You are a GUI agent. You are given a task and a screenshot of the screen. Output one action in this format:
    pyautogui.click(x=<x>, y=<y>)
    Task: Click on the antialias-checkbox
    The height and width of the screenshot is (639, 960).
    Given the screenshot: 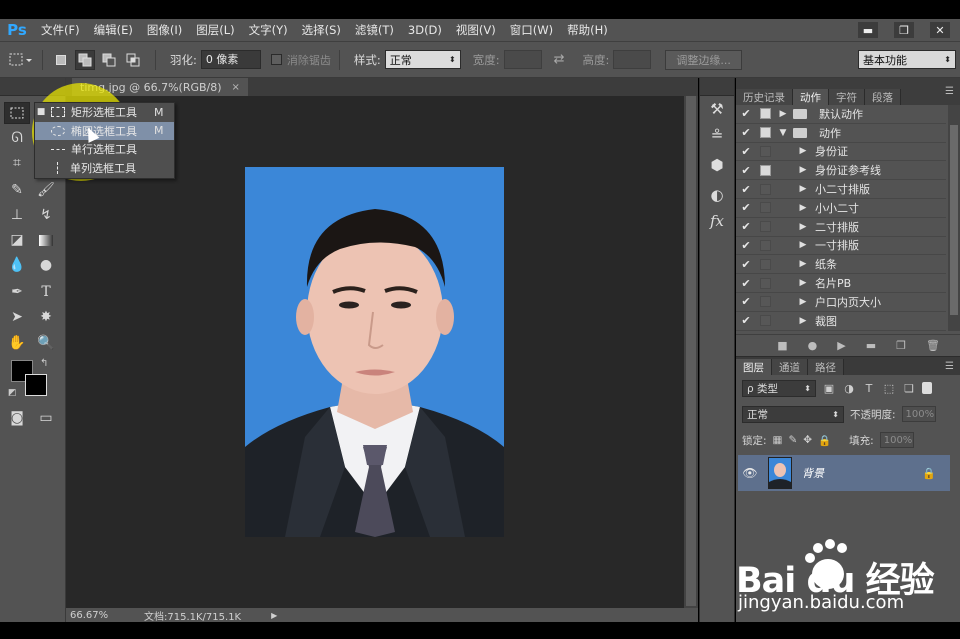 What is the action you would take?
    pyautogui.click(x=276, y=59)
    